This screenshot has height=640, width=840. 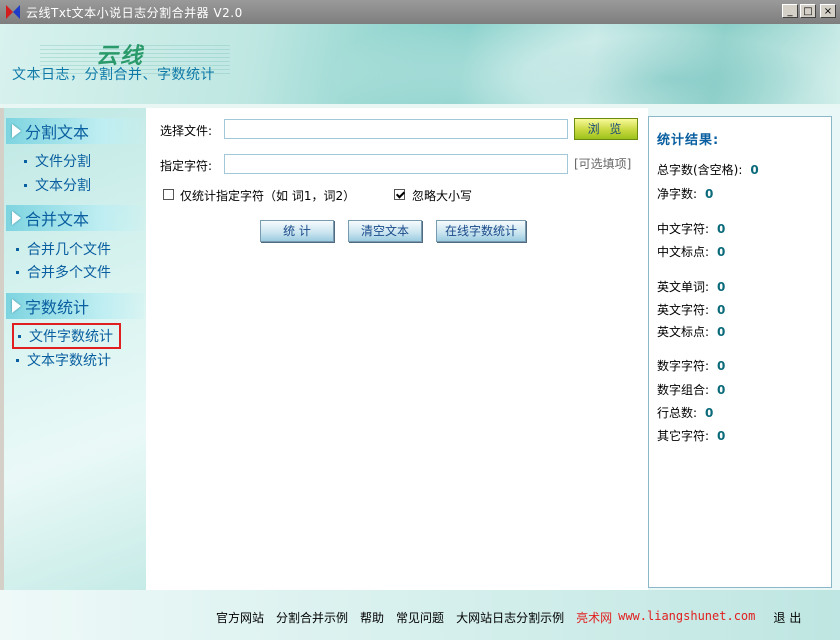 What do you see at coordinates (691, 366) in the screenshot?
I see `stat-digit-chars: 数字字符: 0` at bounding box center [691, 366].